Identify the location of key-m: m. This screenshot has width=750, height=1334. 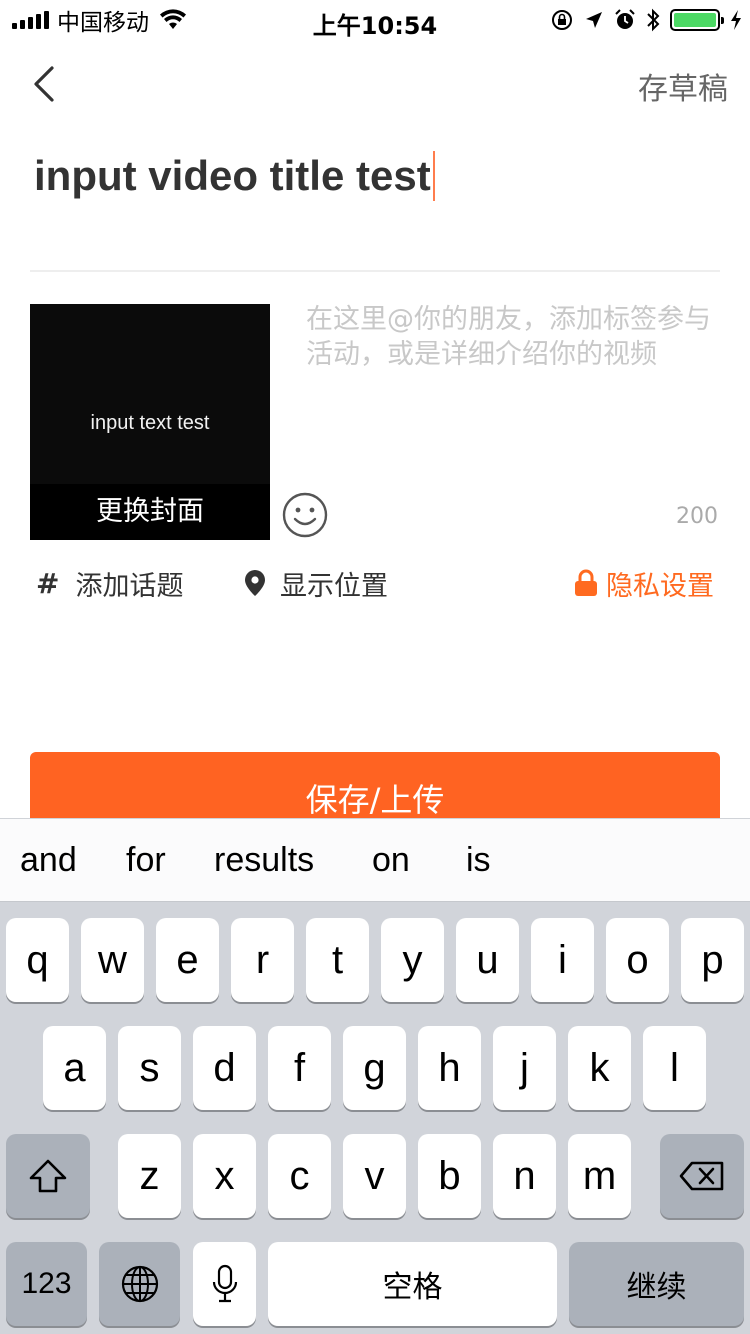
(599, 1176).